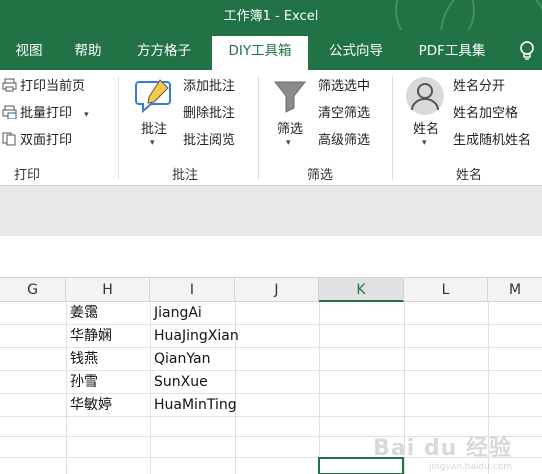  What do you see at coordinates (515, 290) in the screenshot?
I see `column-header-m: M` at bounding box center [515, 290].